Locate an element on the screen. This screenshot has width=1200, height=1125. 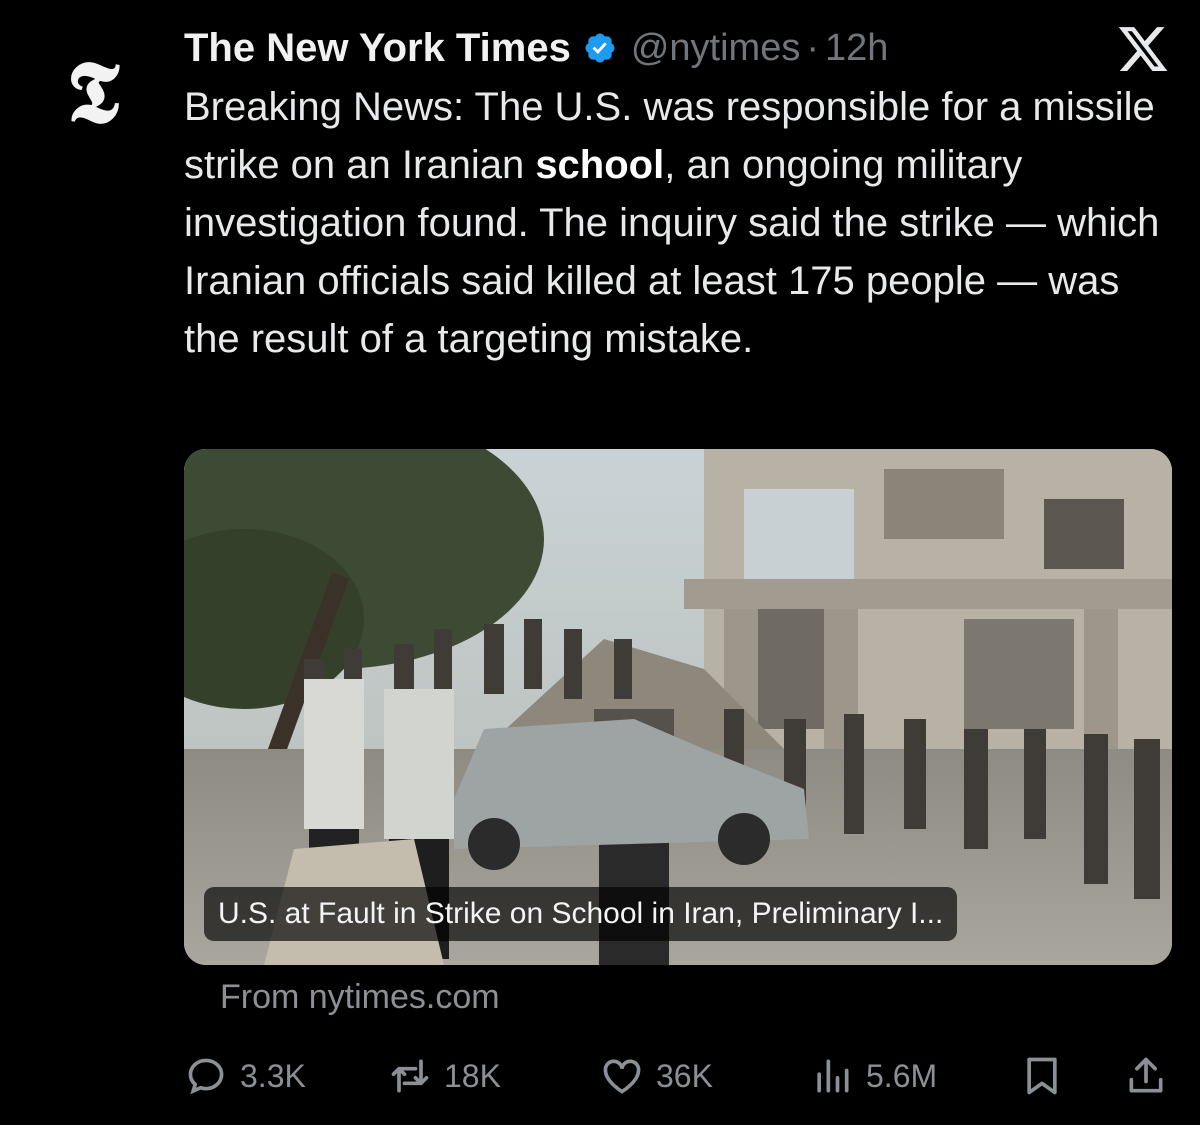
bookmark-button is located at coordinates (1042, 1076).